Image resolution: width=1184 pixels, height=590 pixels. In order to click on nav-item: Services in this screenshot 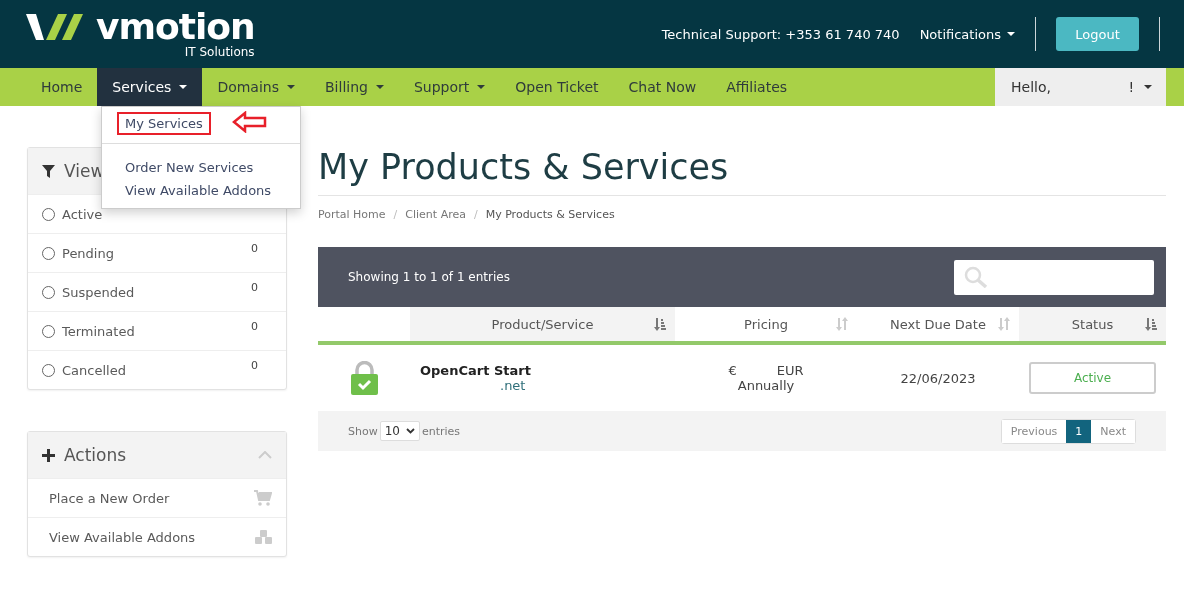, I will do `click(150, 87)`.